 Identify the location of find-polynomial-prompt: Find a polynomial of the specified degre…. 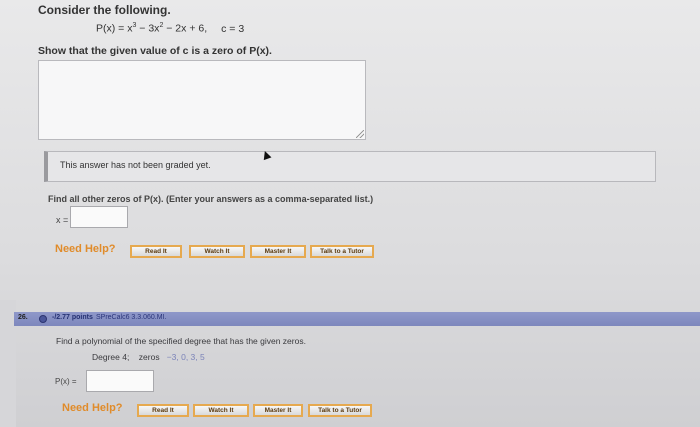
(181, 341).